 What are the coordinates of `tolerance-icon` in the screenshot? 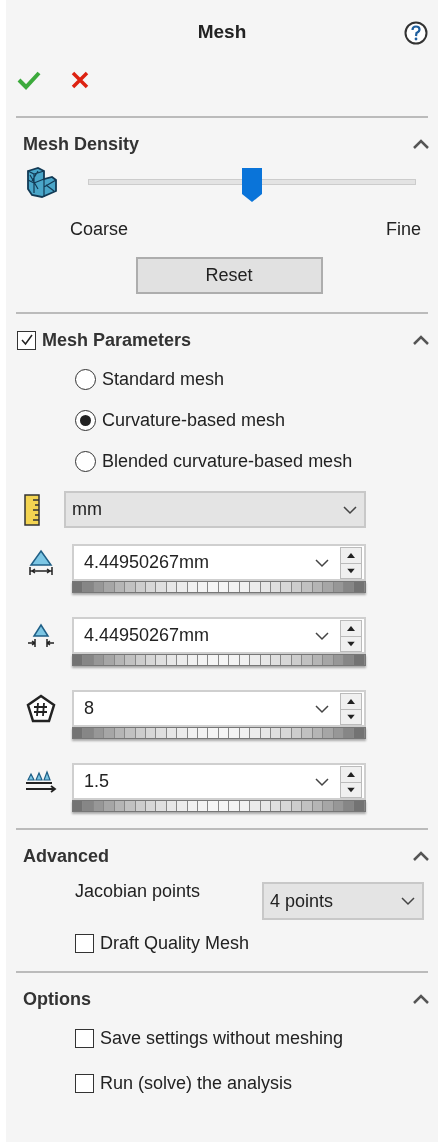 It's located at (41, 635).